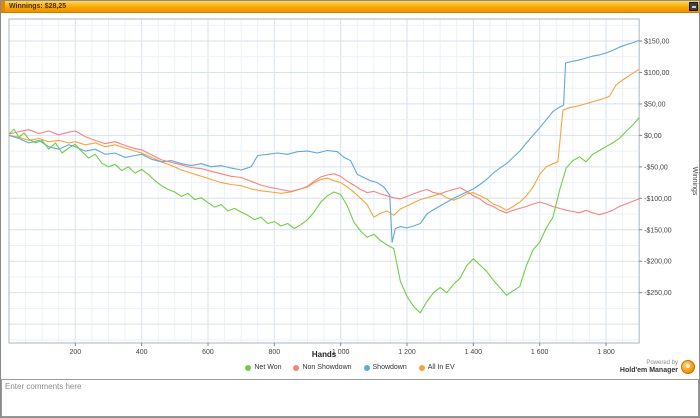  What do you see at coordinates (694, 181) in the screenshot?
I see `y-axis-title: Winnings` at bounding box center [694, 181].